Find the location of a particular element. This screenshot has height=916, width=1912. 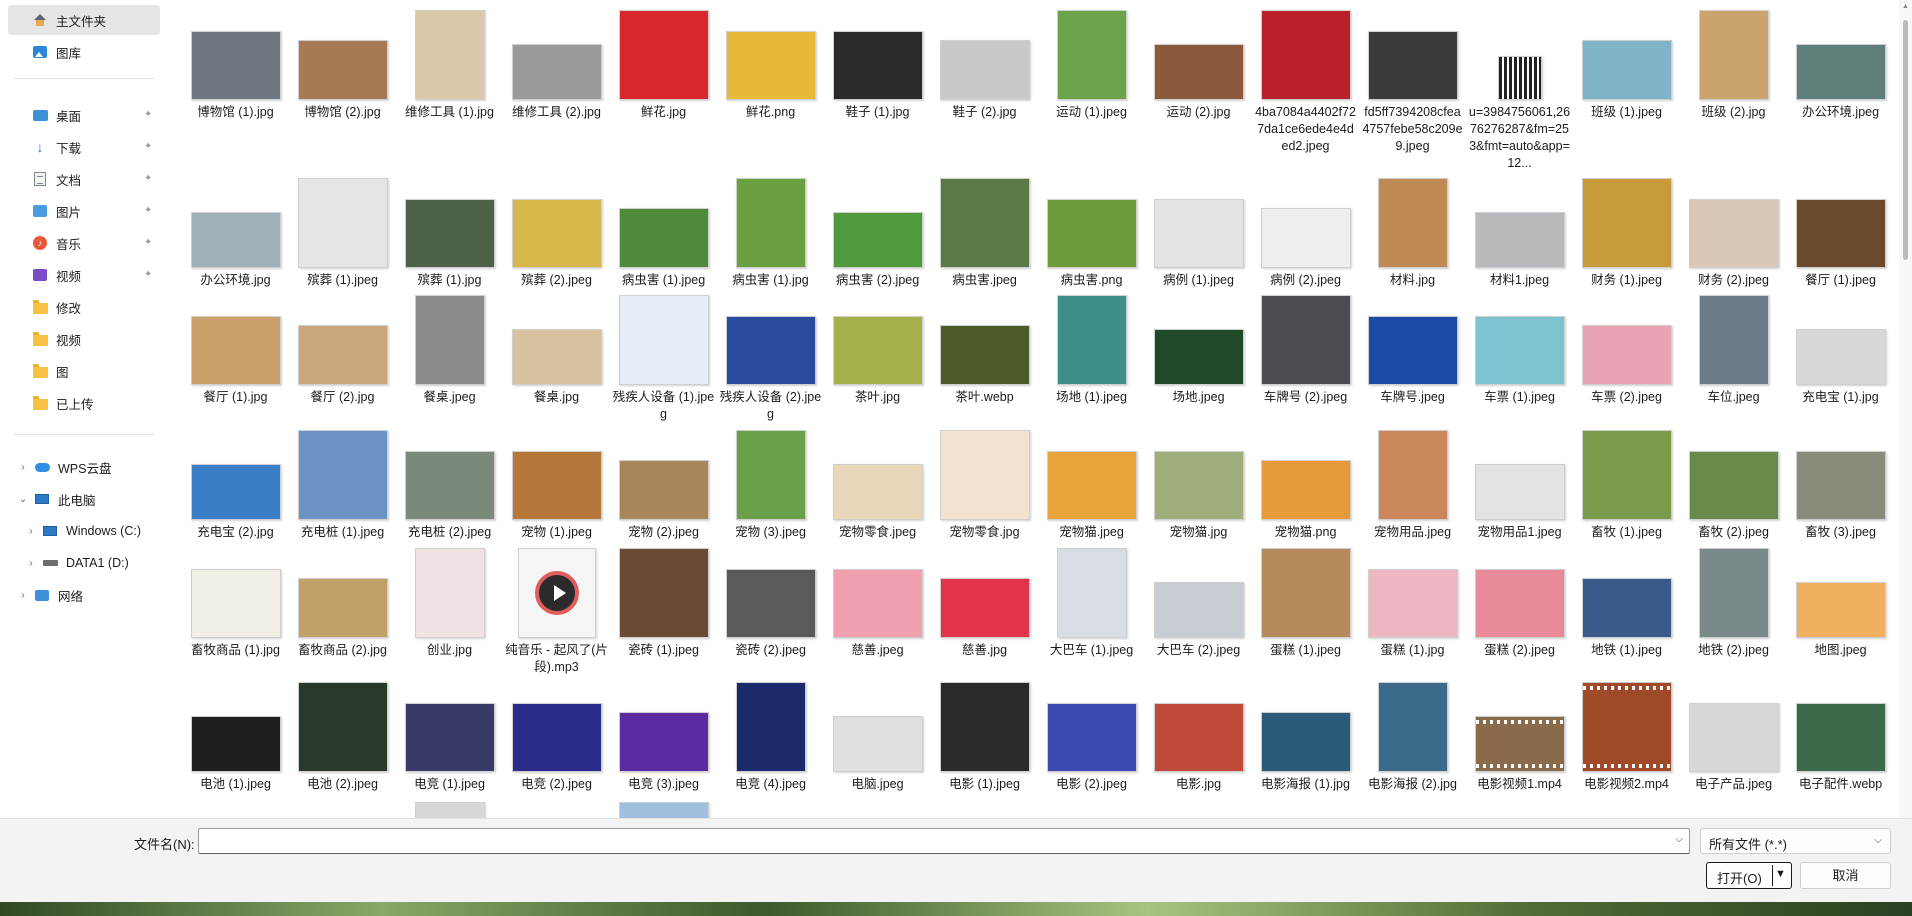

file-item: 运动 (2).jpg is located at coordinates (1198, 64).